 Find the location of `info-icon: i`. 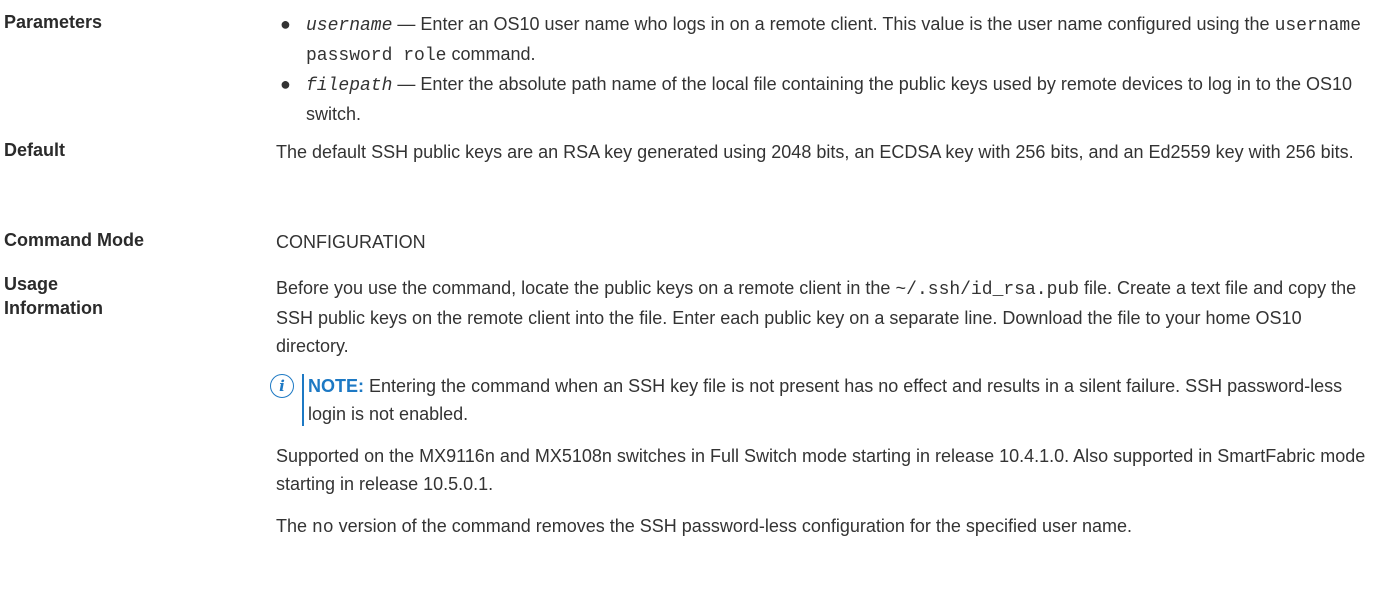

info-icon: i is located at coordinates (282, 386).